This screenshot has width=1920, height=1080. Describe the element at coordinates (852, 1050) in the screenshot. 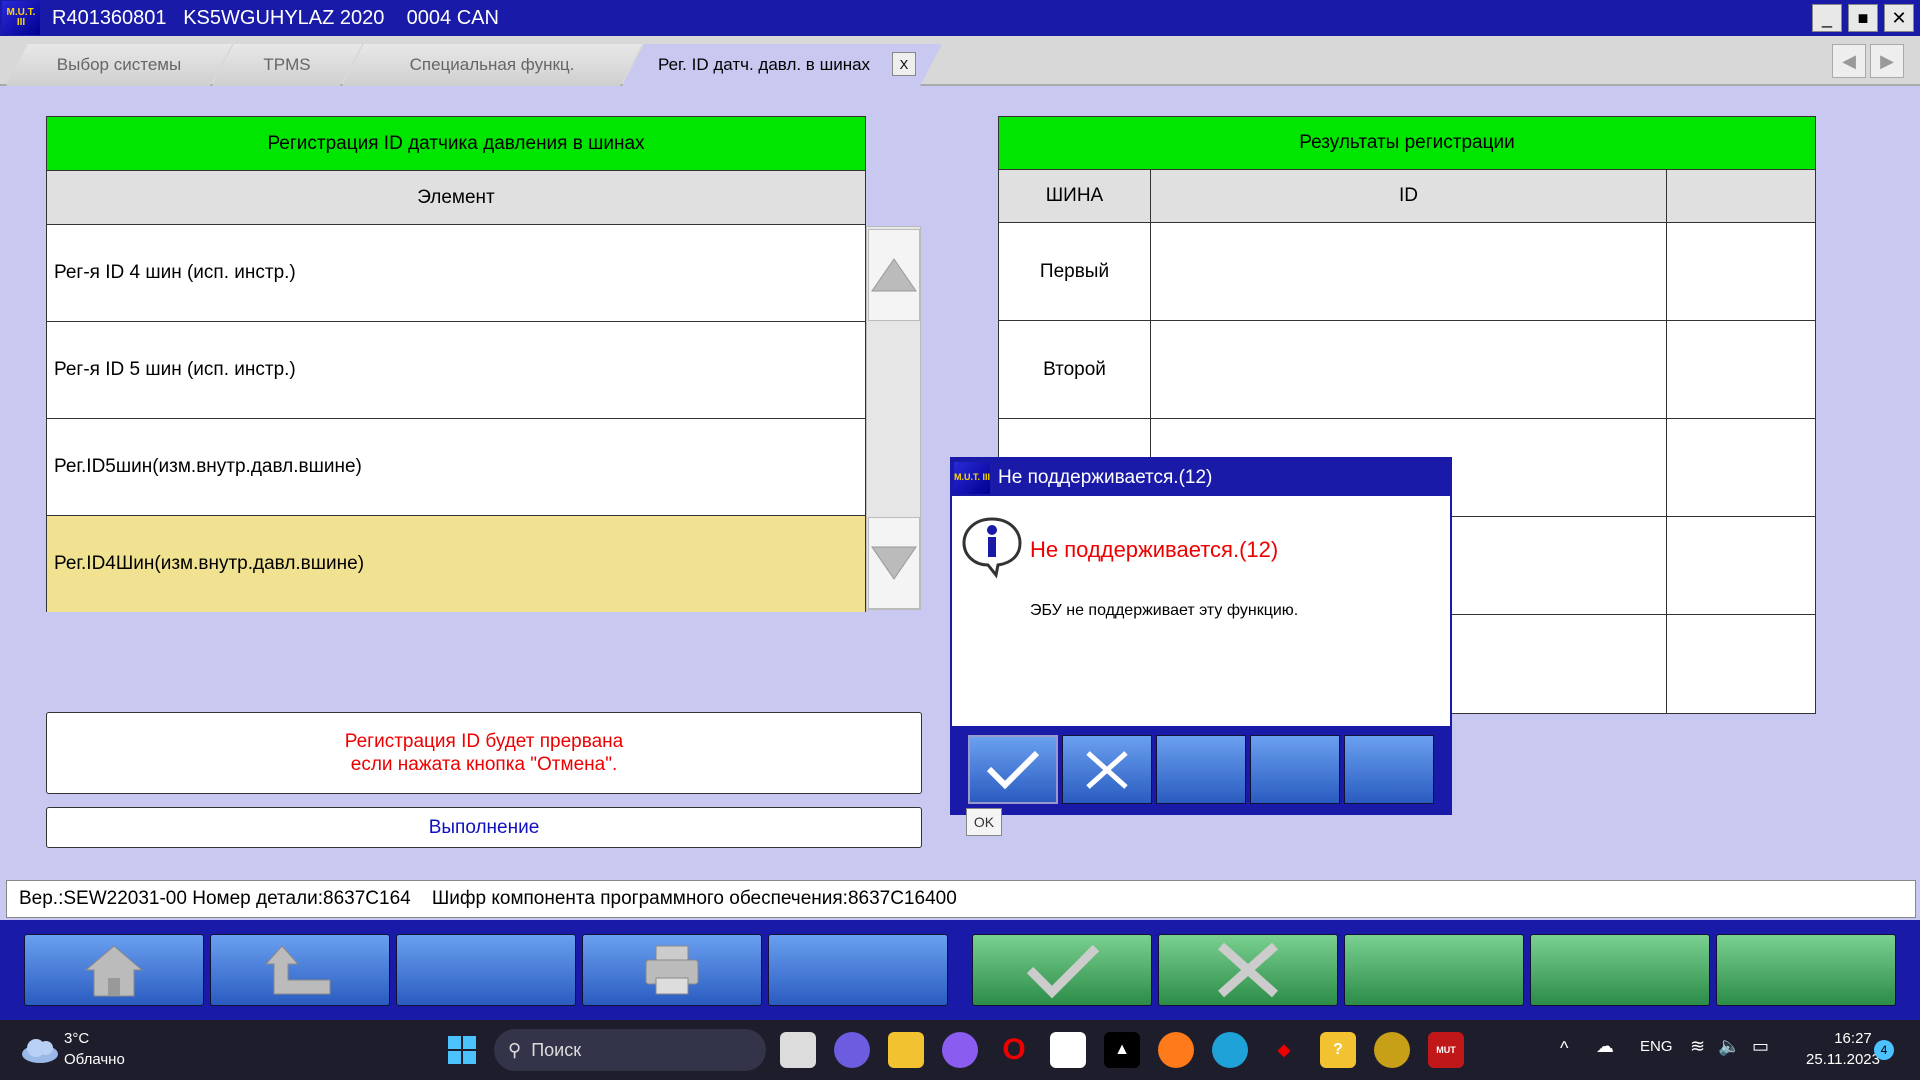

I see `chat-icon` at that location.